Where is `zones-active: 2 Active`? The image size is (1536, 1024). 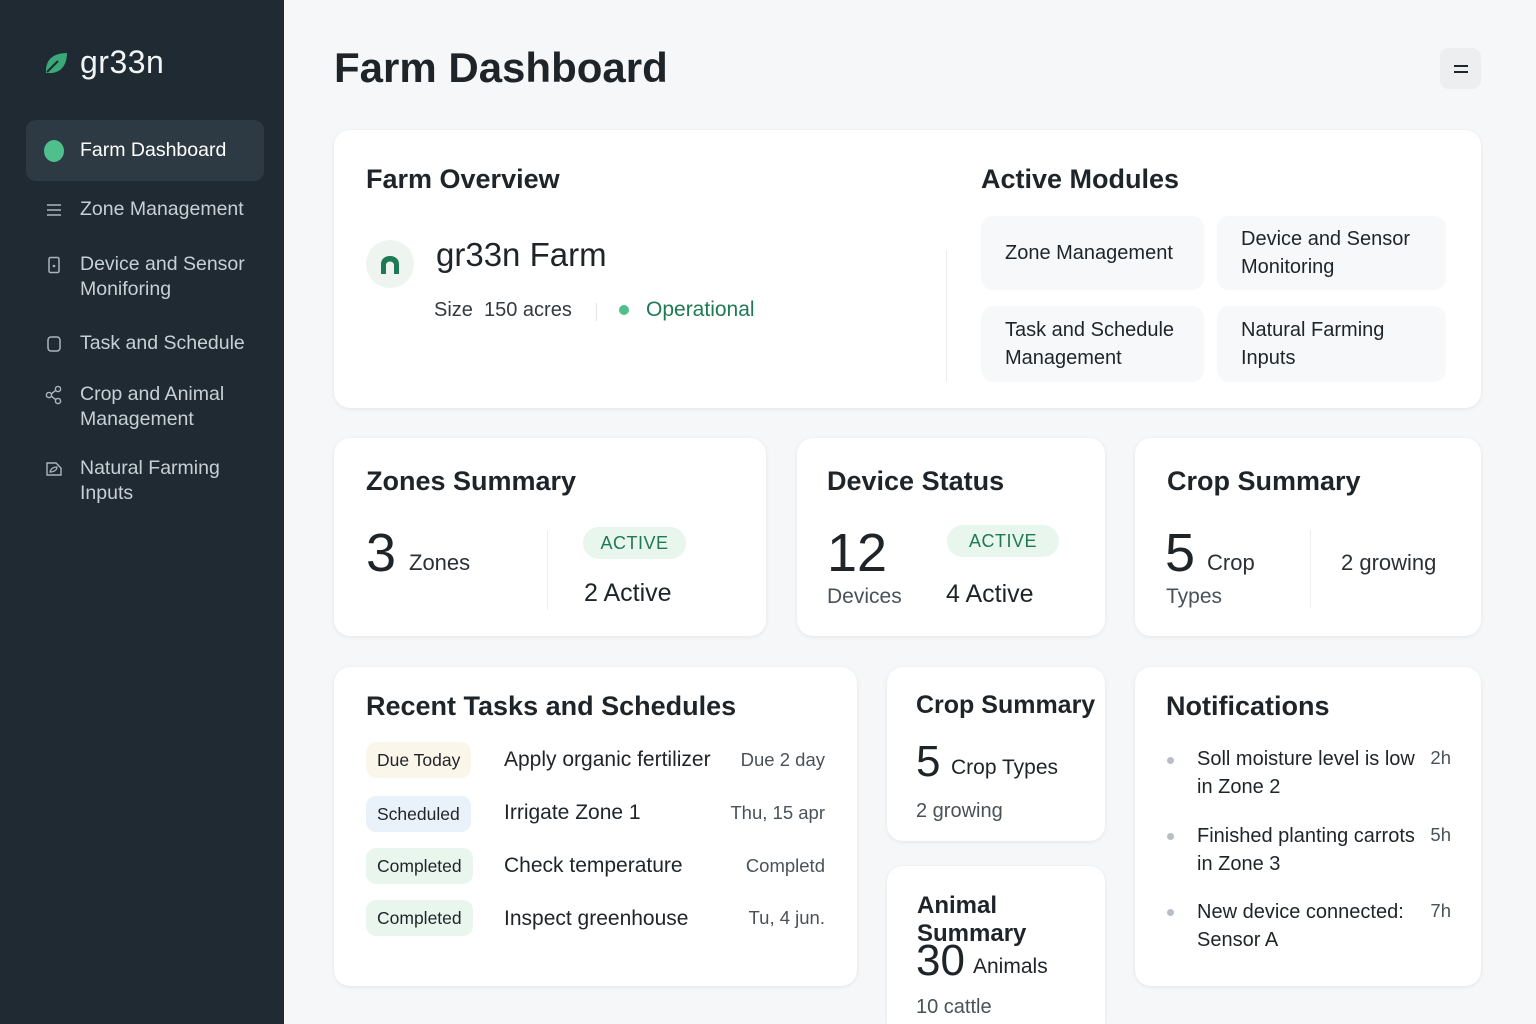
zones-active: 2 Active is located at coordinates (628, 593).